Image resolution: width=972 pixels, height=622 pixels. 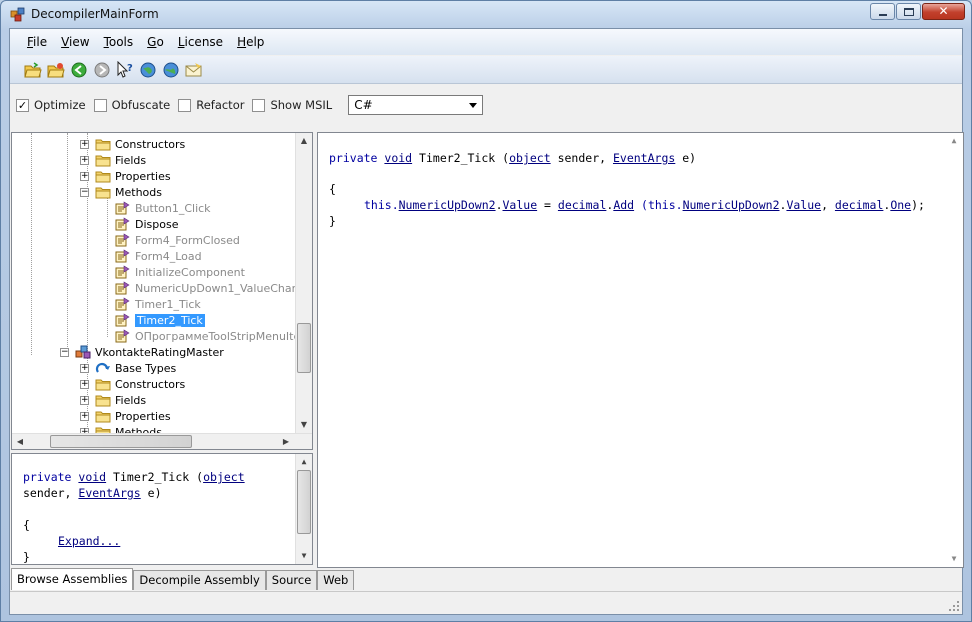 I want to click on close-button: ✕, so click(x=943, y=11).